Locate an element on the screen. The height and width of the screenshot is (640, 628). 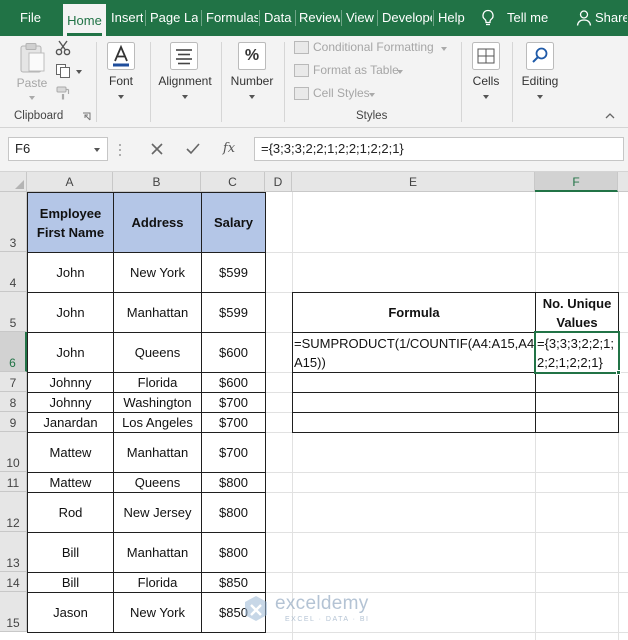
alignment-icon is located at coordinates (184, 56).